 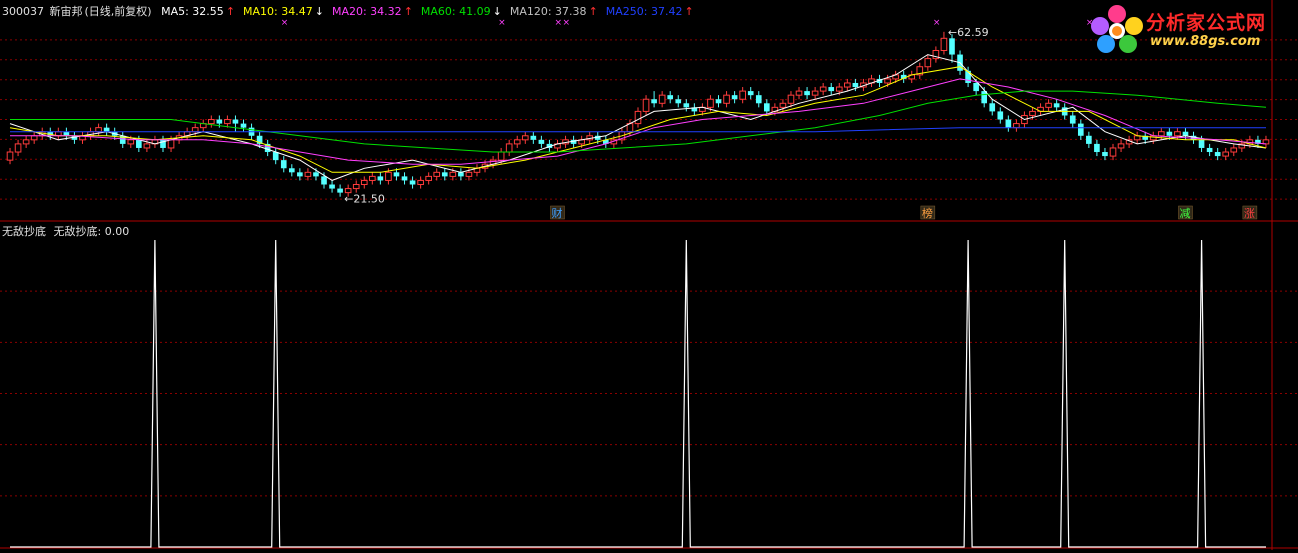 I want to click on ma-legend-item: MA120: 37.38, so click(x=548, y=11).